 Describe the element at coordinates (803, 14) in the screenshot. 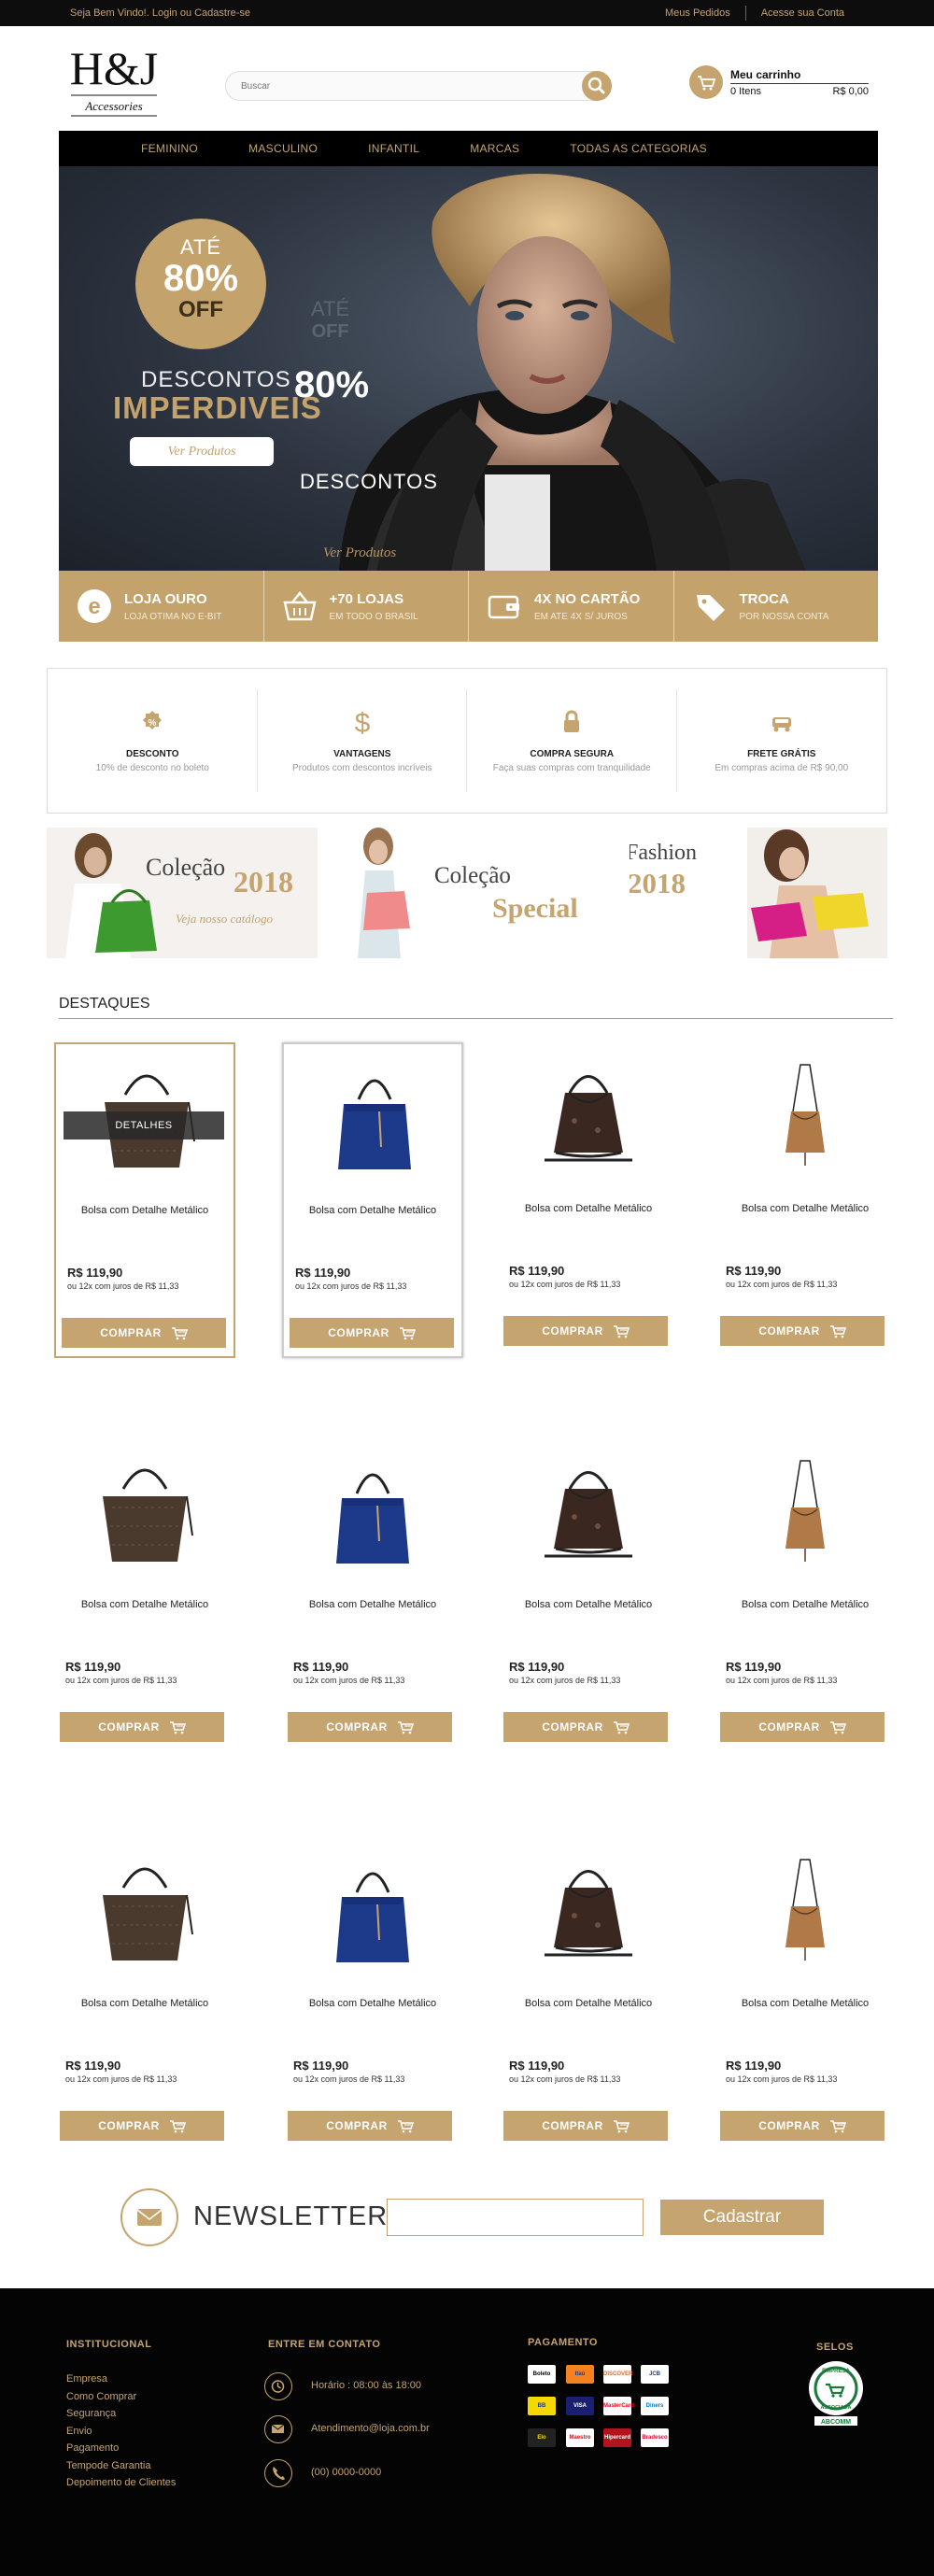

I see `account-link: Acesse sua Conta` at that location.